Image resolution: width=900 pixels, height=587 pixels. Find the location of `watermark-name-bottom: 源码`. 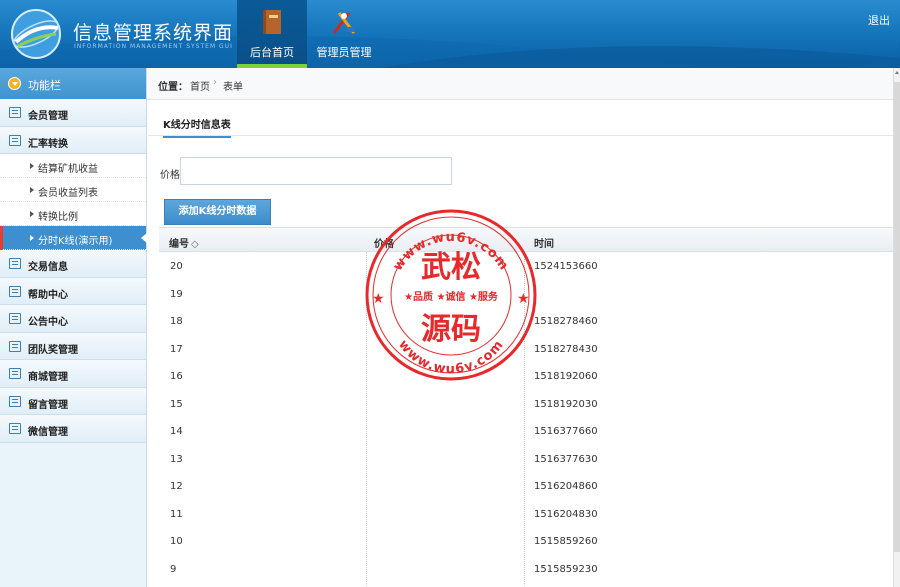

watermark-name-bottom: 源码 is located at coordinates (451, 329).